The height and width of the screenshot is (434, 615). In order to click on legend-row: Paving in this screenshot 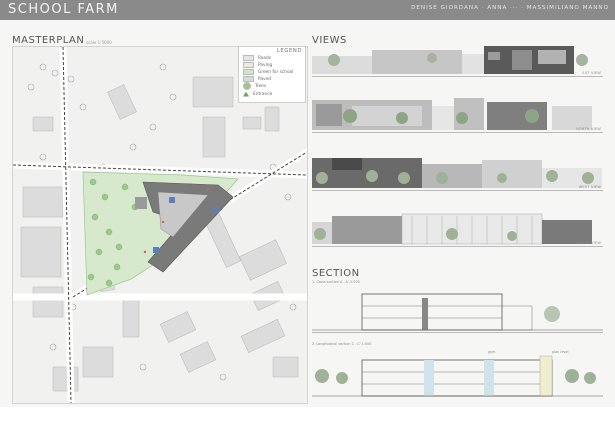, I will do `click(257, 65)`.